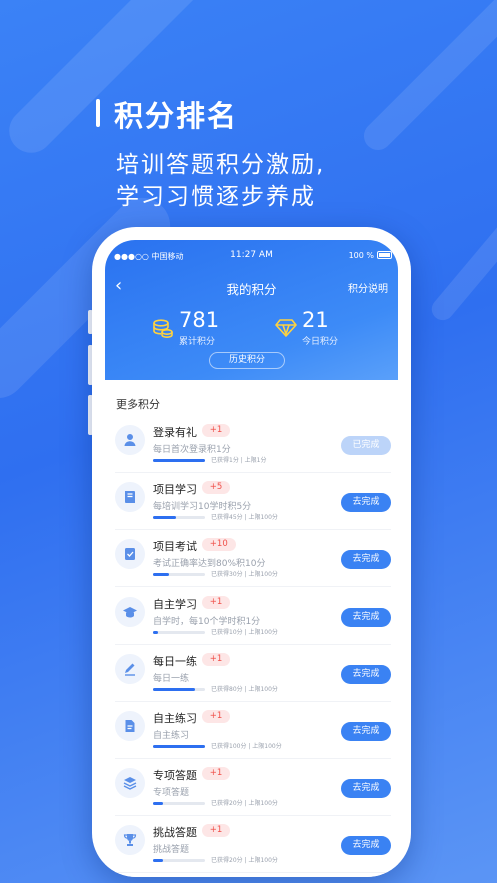  I want to click on pencil-icon, so click(130, 669).